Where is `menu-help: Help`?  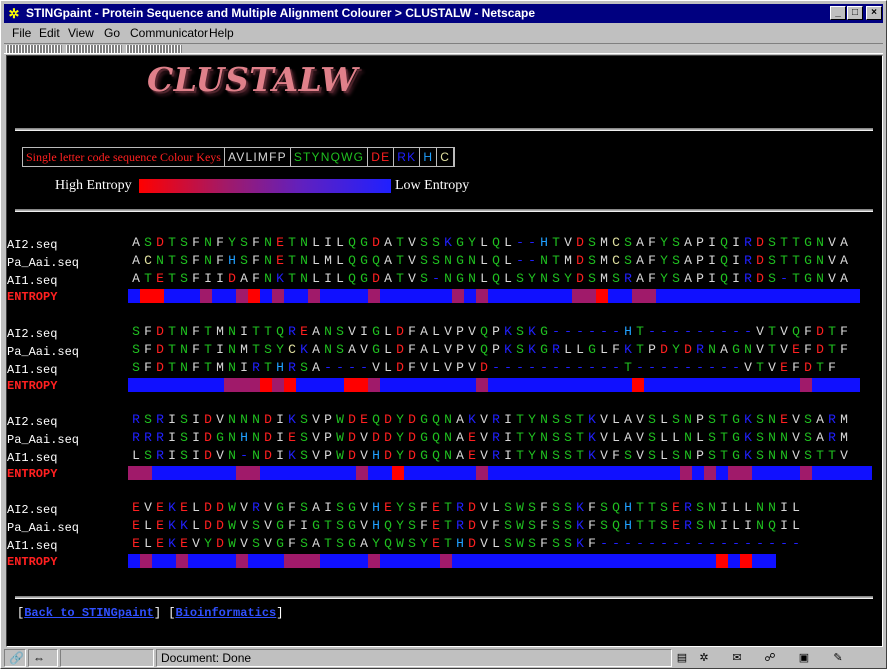 menu-help: Help is located at coordinates (221, 33).